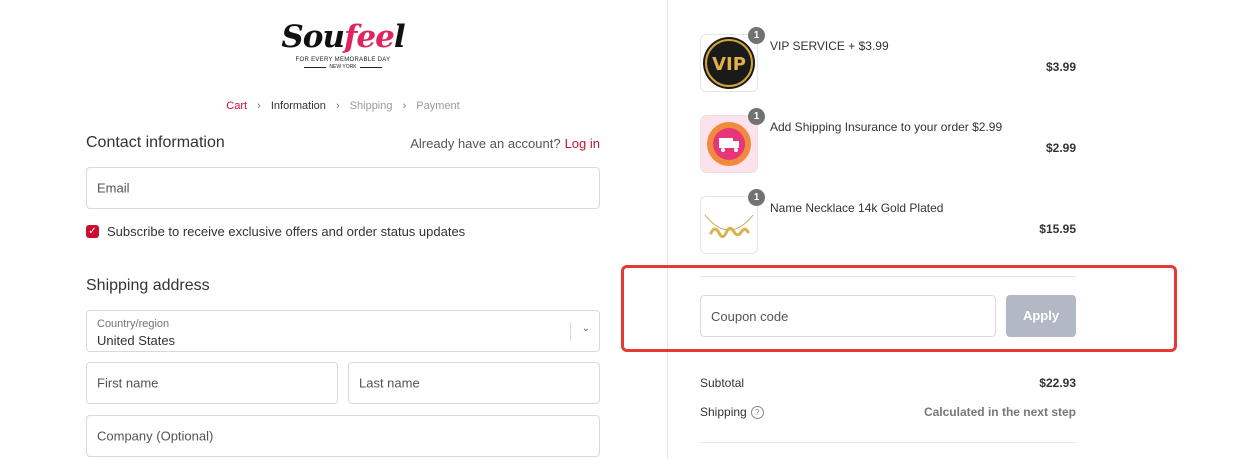 The width and height of the screenshot is (1242, 459). I want to click on login-link: Log in, so click(582, 143).